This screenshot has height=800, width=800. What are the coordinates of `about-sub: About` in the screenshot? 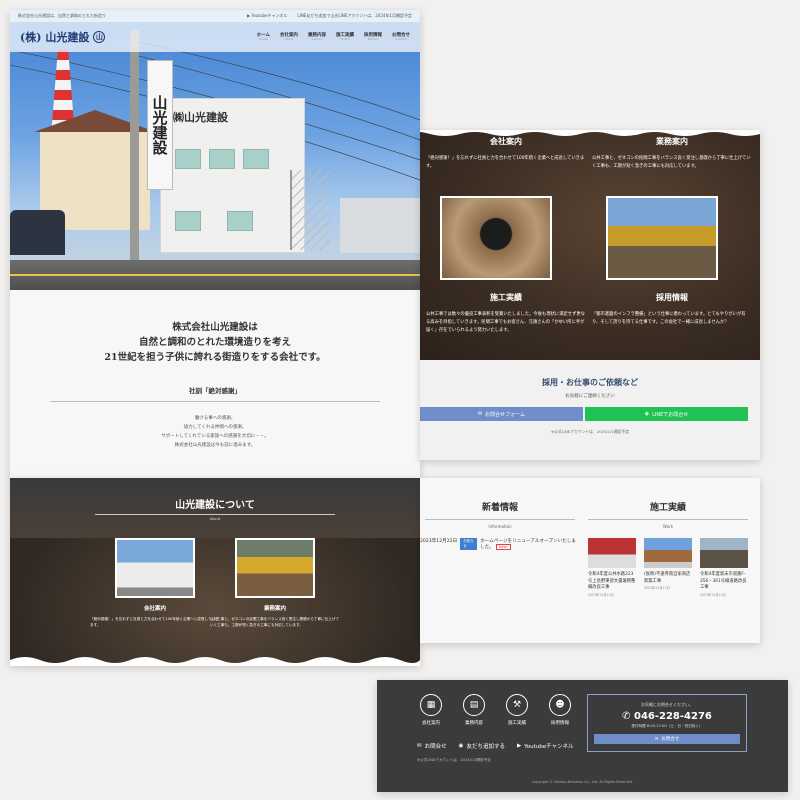 It's located at (215, 519).